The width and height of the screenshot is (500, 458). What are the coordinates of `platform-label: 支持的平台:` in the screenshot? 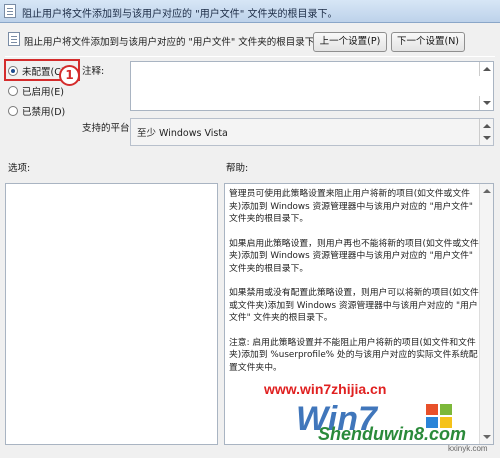 It's located at (107, 128).